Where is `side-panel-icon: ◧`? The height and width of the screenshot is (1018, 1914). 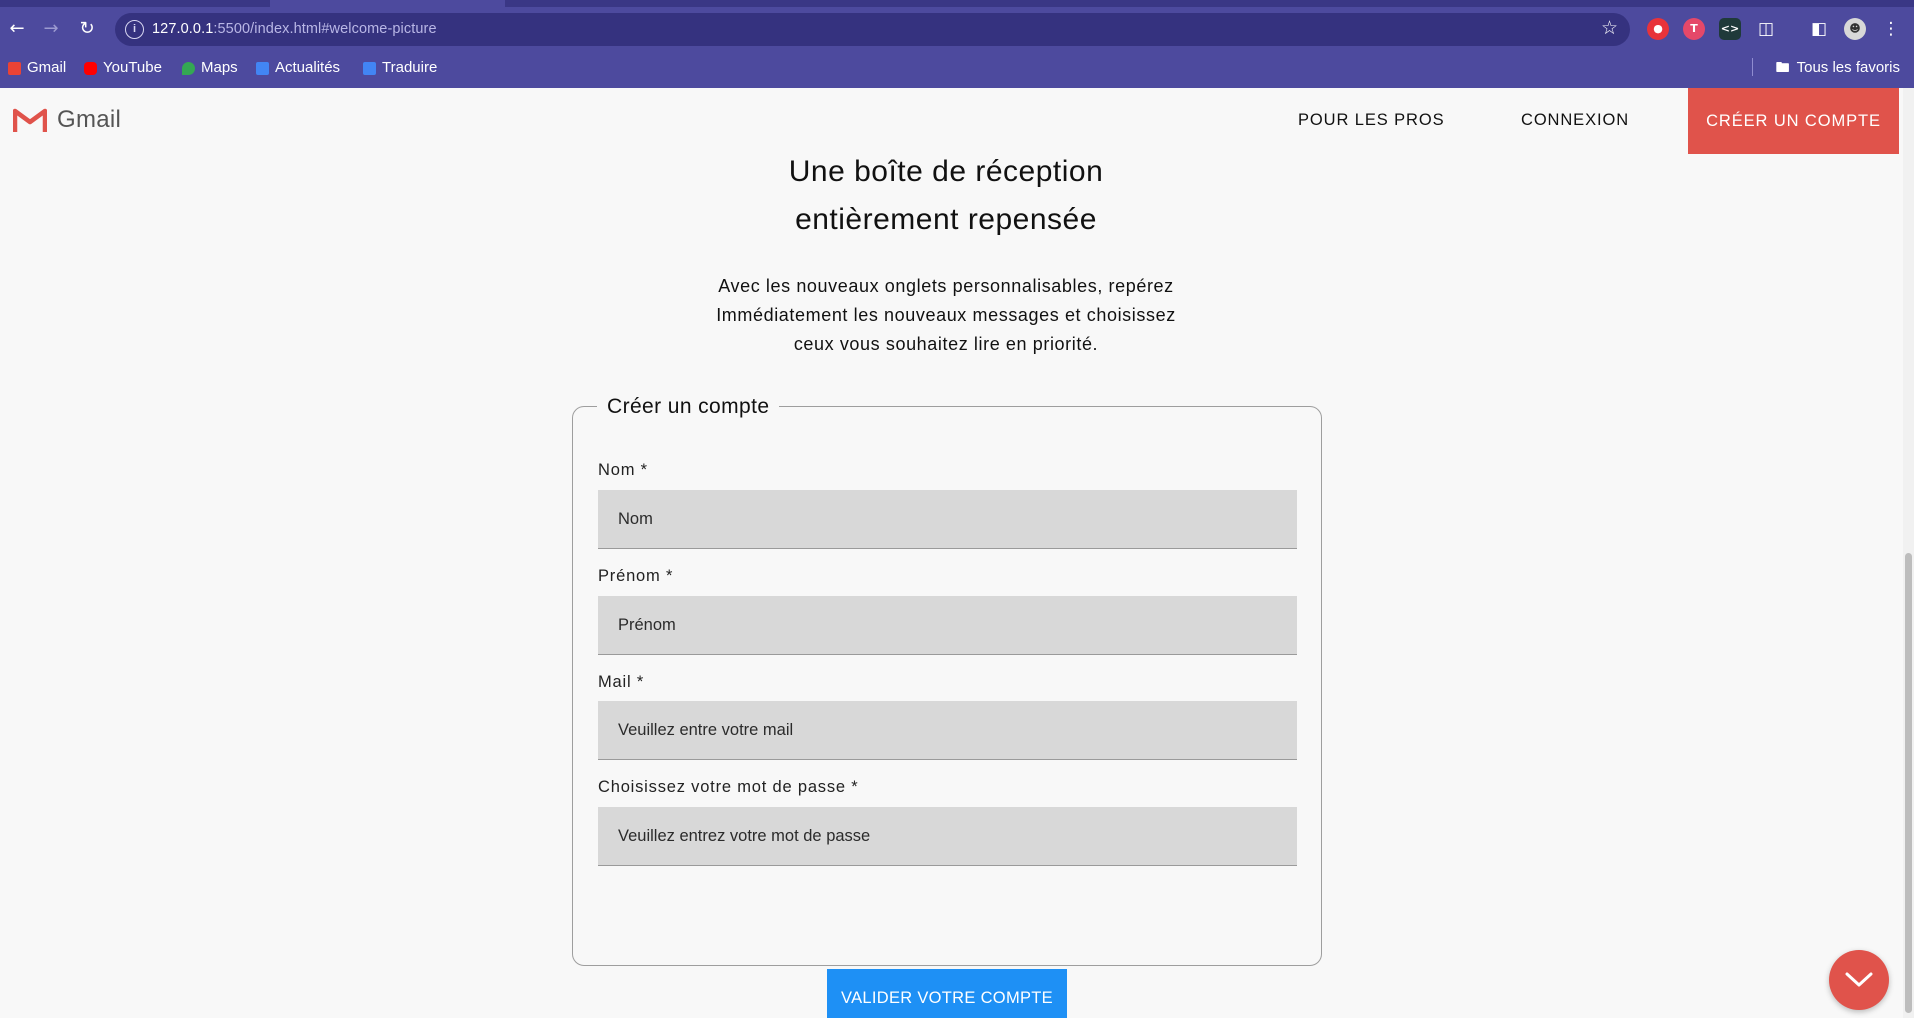 side-panel-icon: ◧ is located at coordinates (1819, 29).